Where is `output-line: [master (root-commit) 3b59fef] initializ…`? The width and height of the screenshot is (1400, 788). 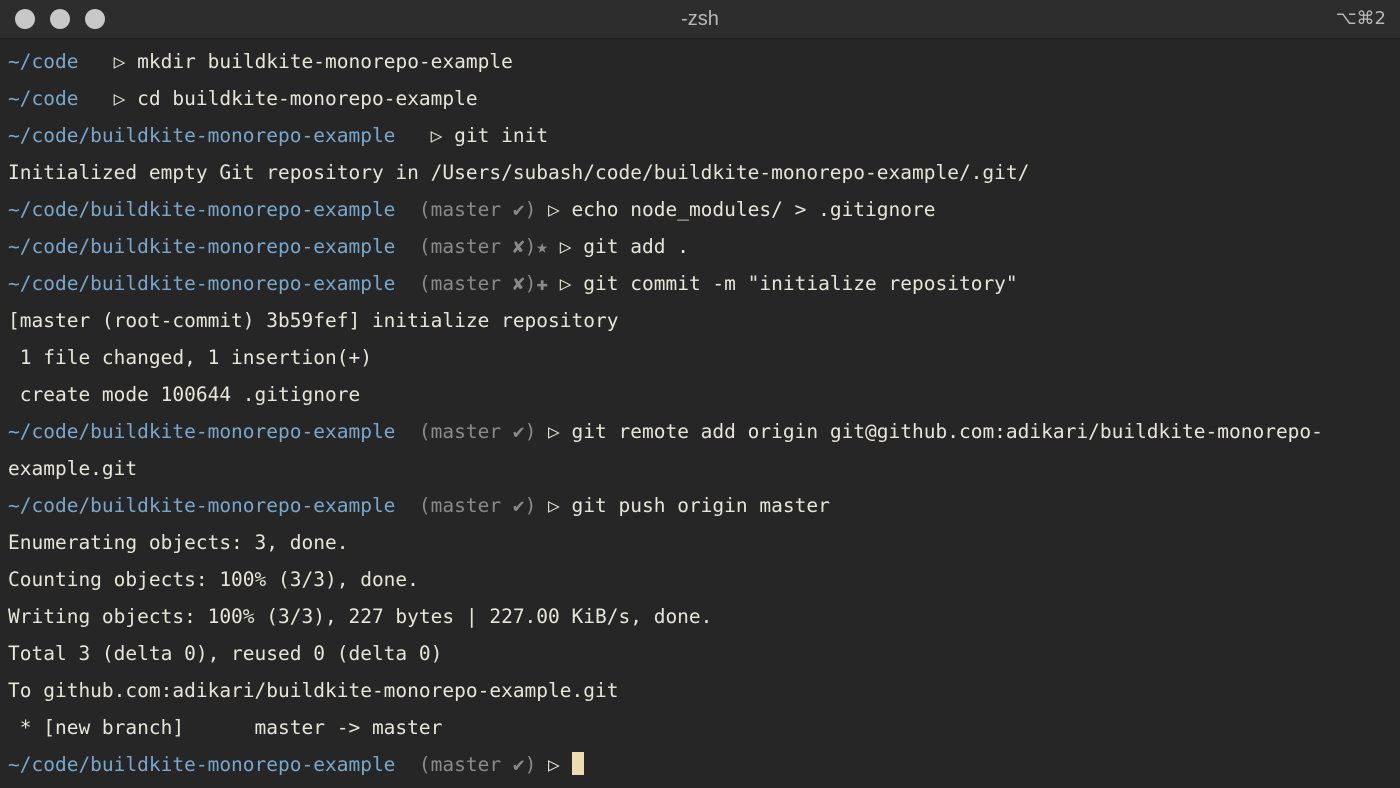 output-line: [master (root-commit) 3b59fef] initializ… is located at coordinates (701, 320).